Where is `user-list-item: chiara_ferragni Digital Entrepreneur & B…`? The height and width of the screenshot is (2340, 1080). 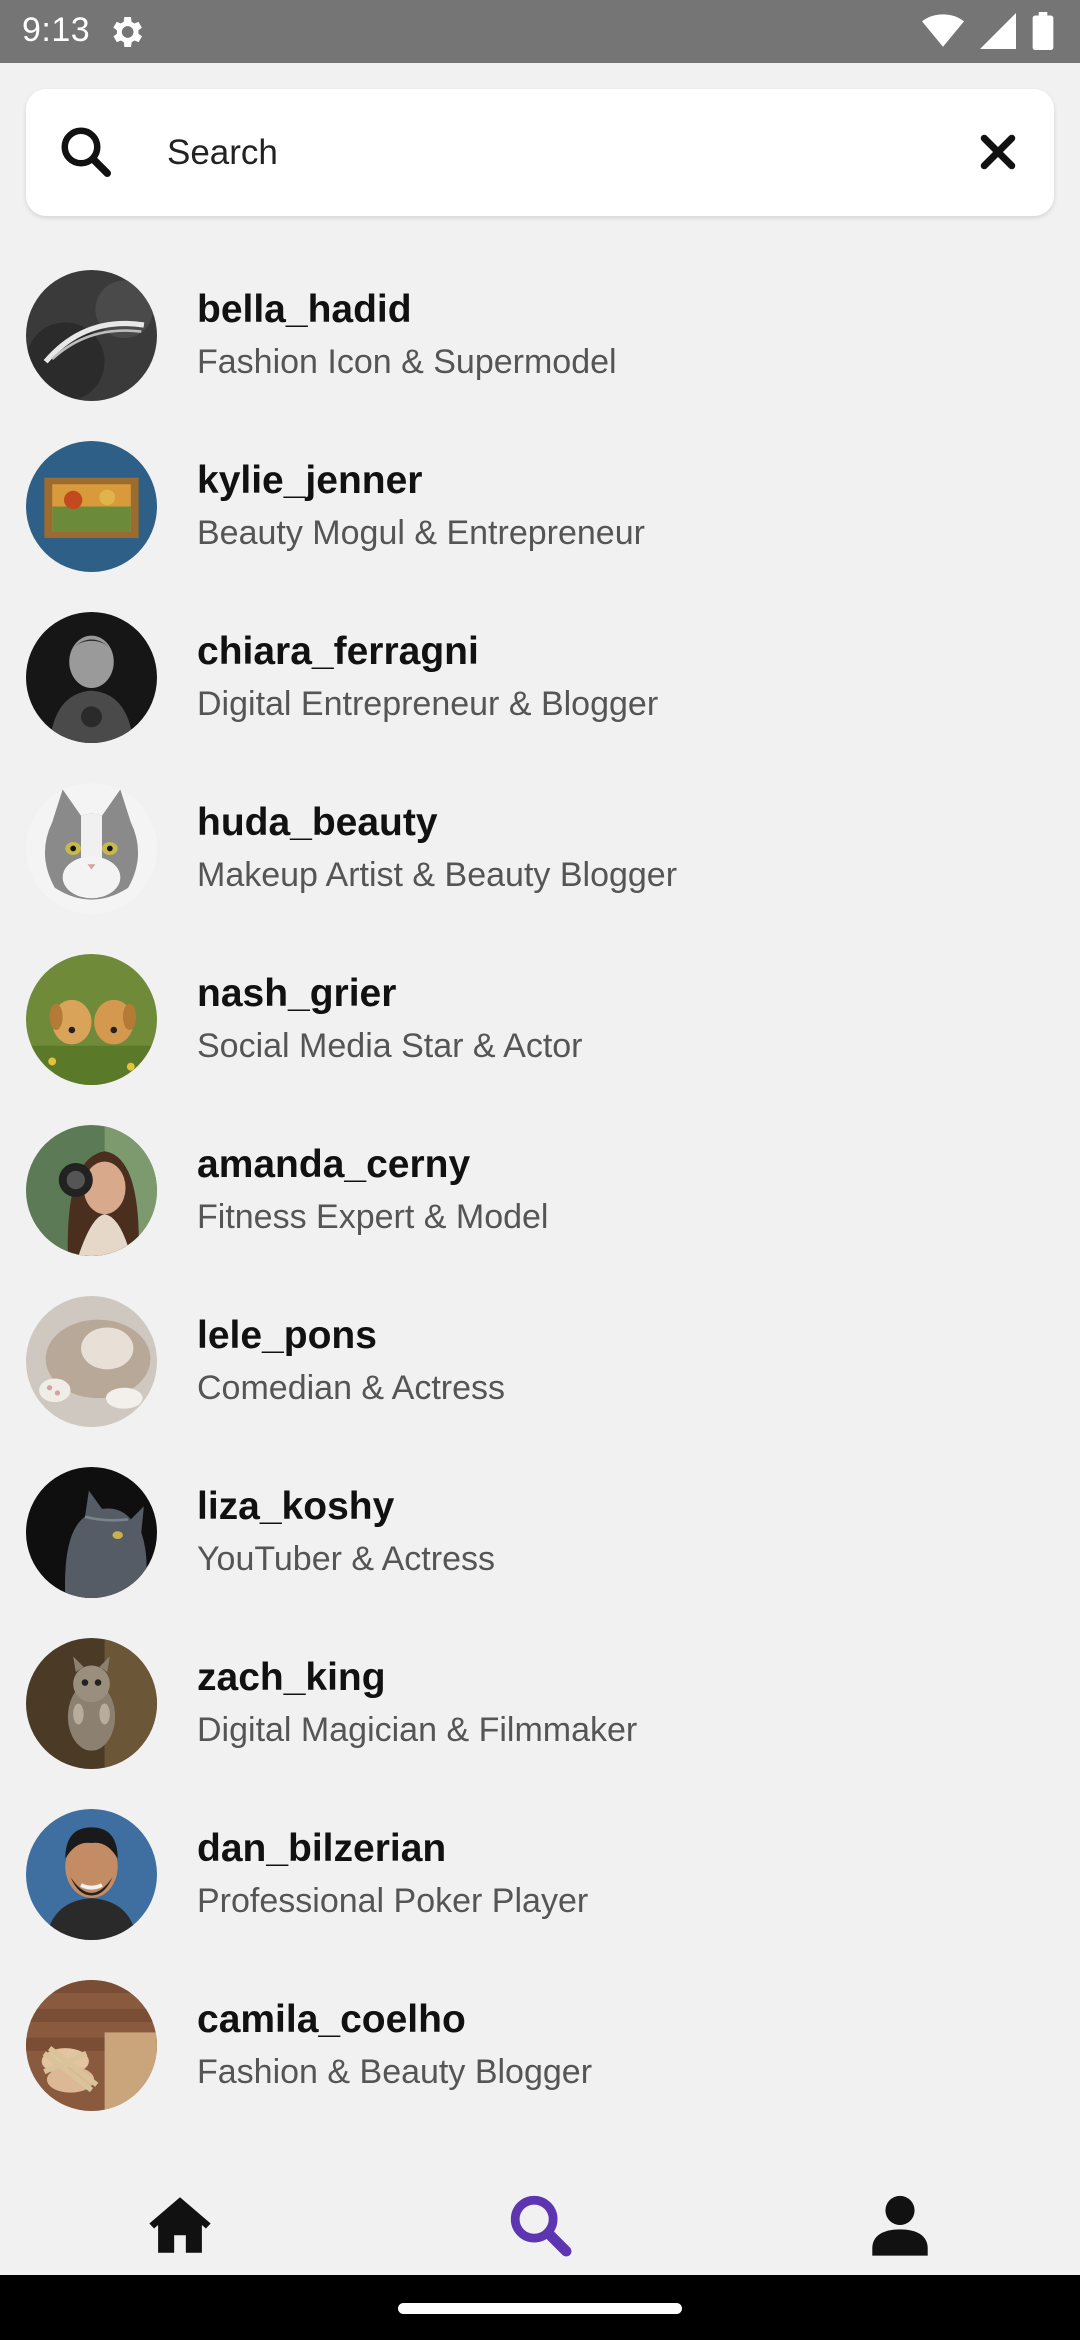 user-list-item: chiara_ferragni Digital Entrepreneur & B… is located at coordinates (540, 677).